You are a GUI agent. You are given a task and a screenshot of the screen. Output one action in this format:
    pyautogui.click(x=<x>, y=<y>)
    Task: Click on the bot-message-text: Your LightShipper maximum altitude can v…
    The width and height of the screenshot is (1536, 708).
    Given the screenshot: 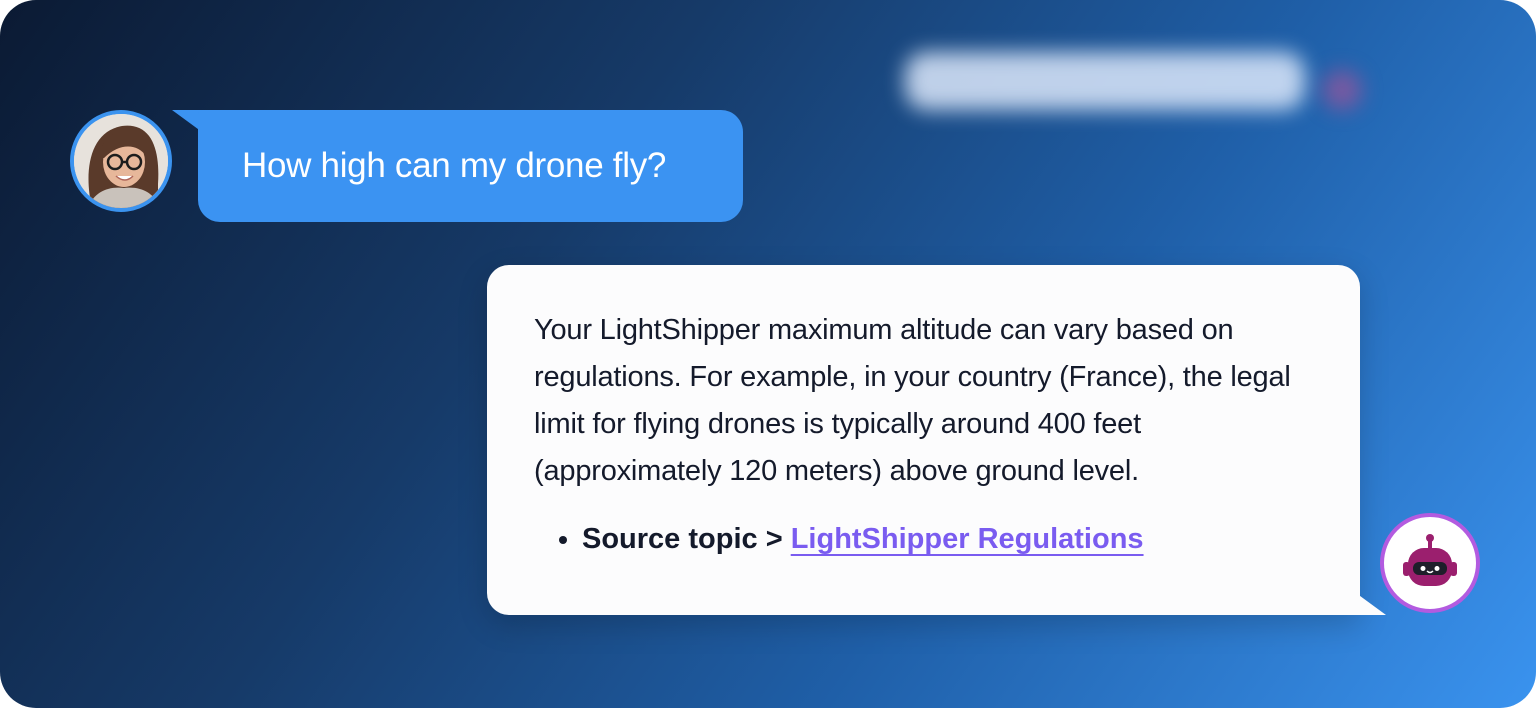 What is the action you would take?
    pyautogui.click(x=912, y=400)
    